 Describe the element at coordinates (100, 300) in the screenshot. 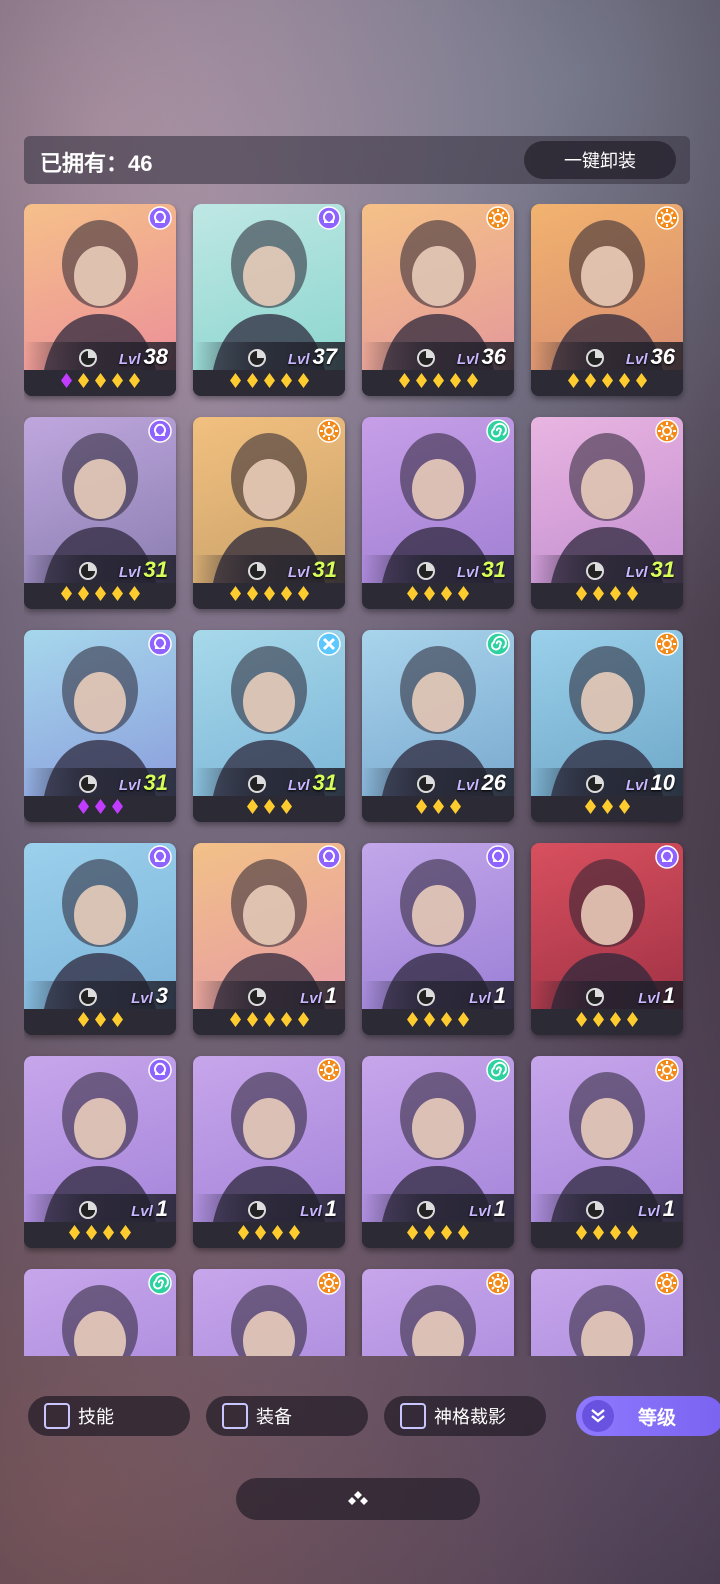

I see `hero-card: Lvl 38` at that location.